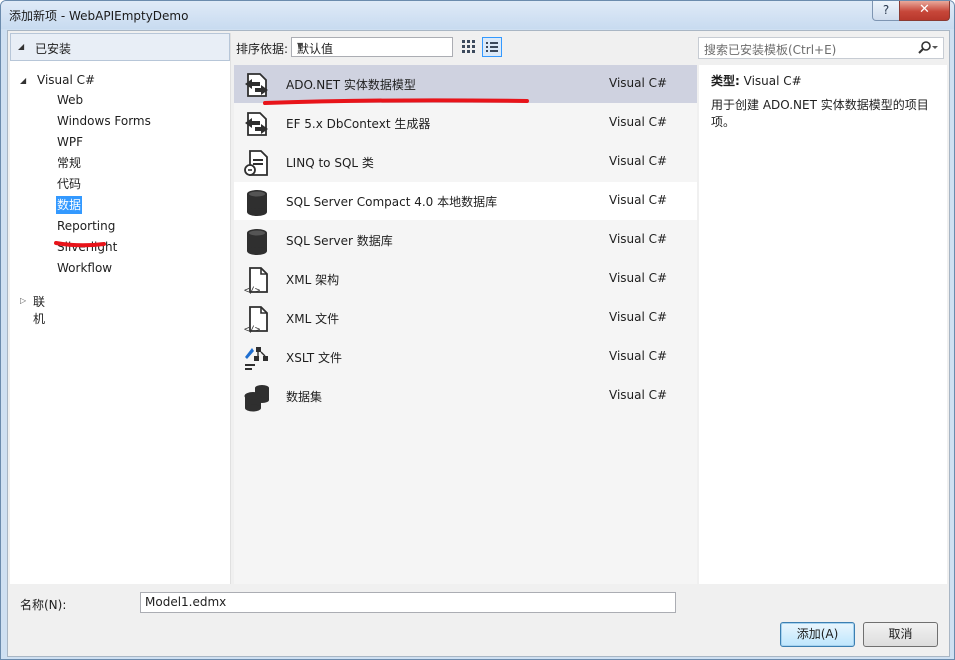  I want to click on template-row: SQL Server 数据库 Visual C#, so click(465, 240).